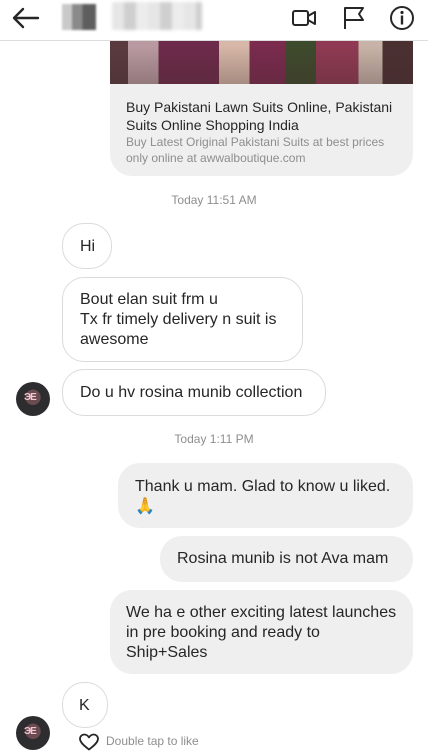 The image size is (428, 751). Describe the element at coordinates (152, 741) in the screenshot. I see `double-tap-hint: Double tap to like` at that location.